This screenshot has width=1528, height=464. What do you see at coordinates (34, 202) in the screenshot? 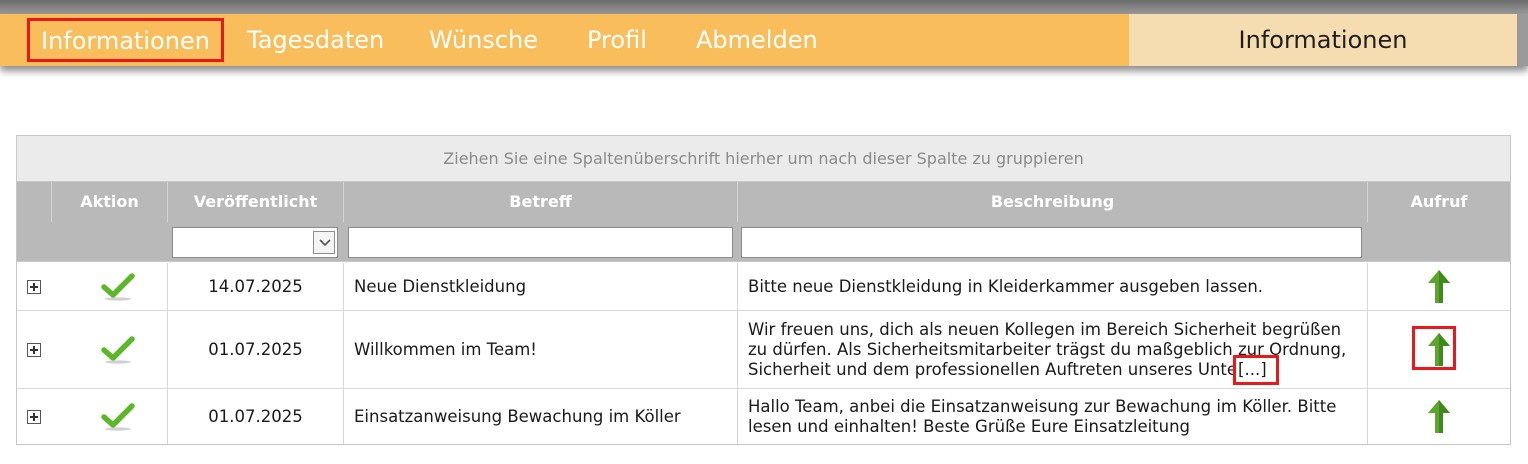
I see `header-expand-column` at bounding box center [34, 202].